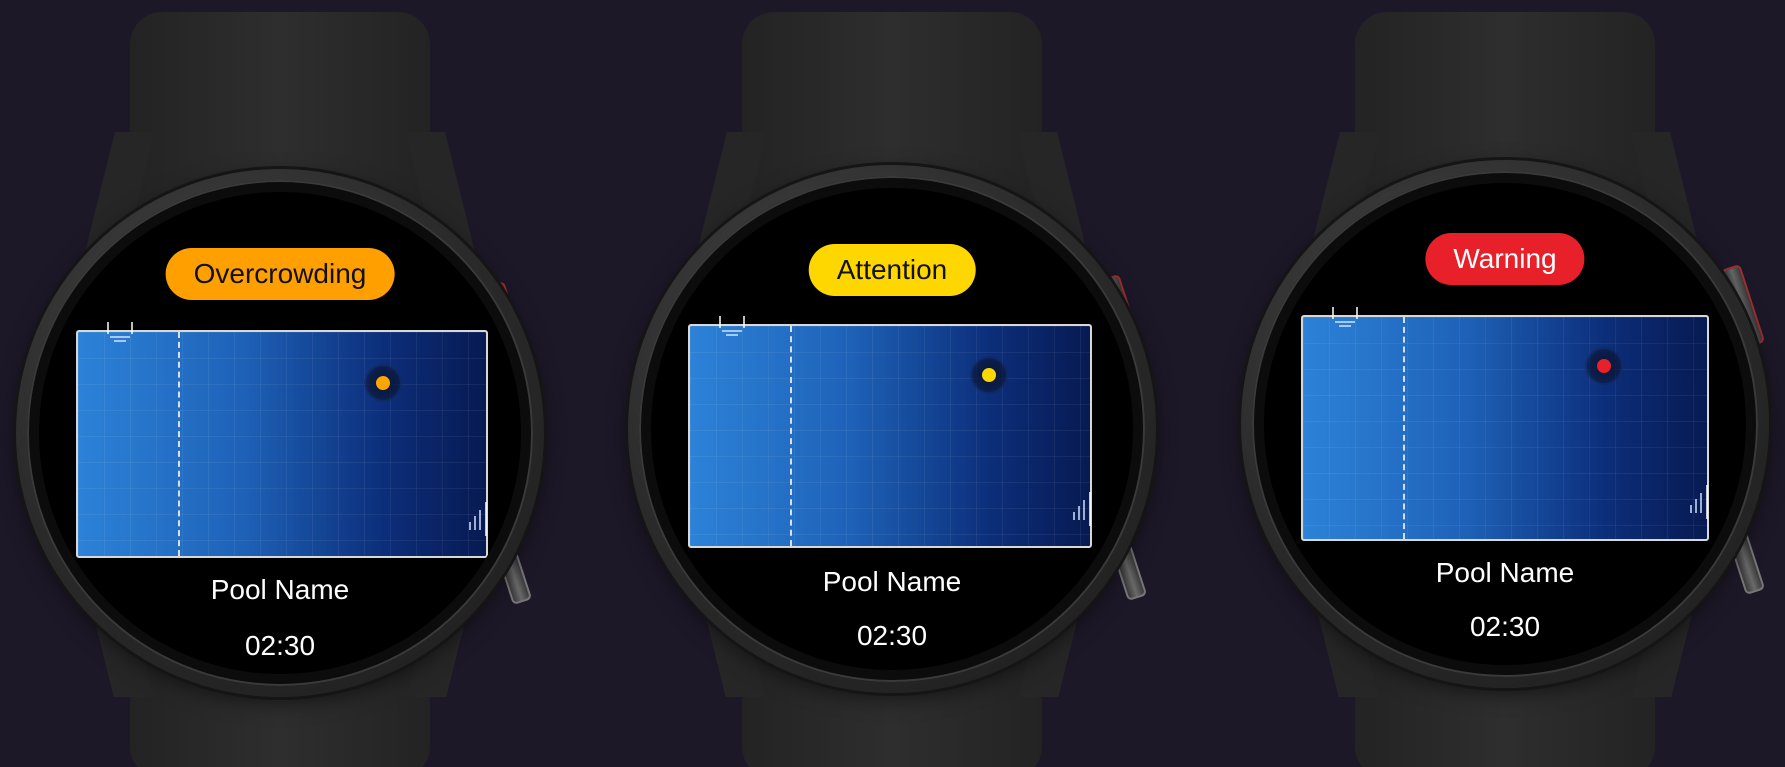  I want to click on status-badge: Attention, so click(892, 270).